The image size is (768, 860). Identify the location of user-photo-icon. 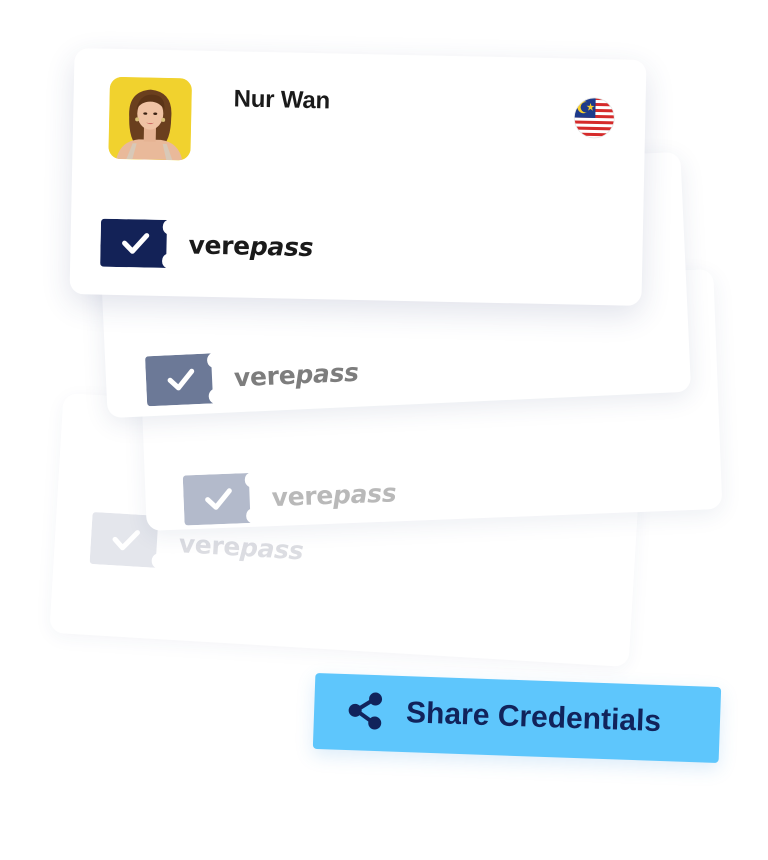
(150, 118).